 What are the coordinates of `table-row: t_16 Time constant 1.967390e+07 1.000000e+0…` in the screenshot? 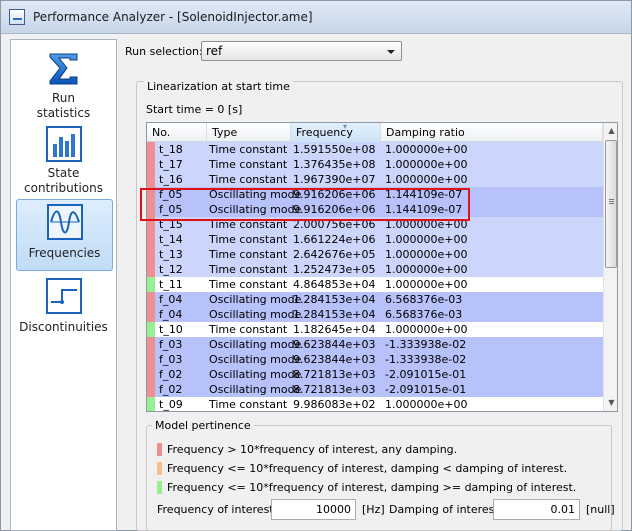 It's located at (375, 179).